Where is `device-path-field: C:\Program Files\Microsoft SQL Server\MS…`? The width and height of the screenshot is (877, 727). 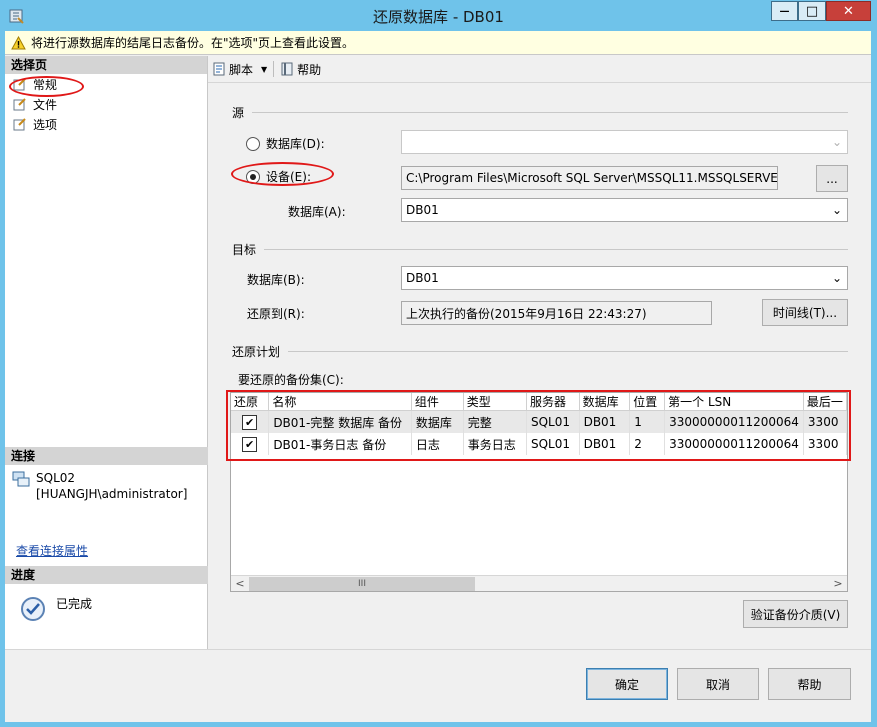
device-path-field: C:\Program Files\Microsoft SQL Server\MS… is located at coordinates (589, 178).